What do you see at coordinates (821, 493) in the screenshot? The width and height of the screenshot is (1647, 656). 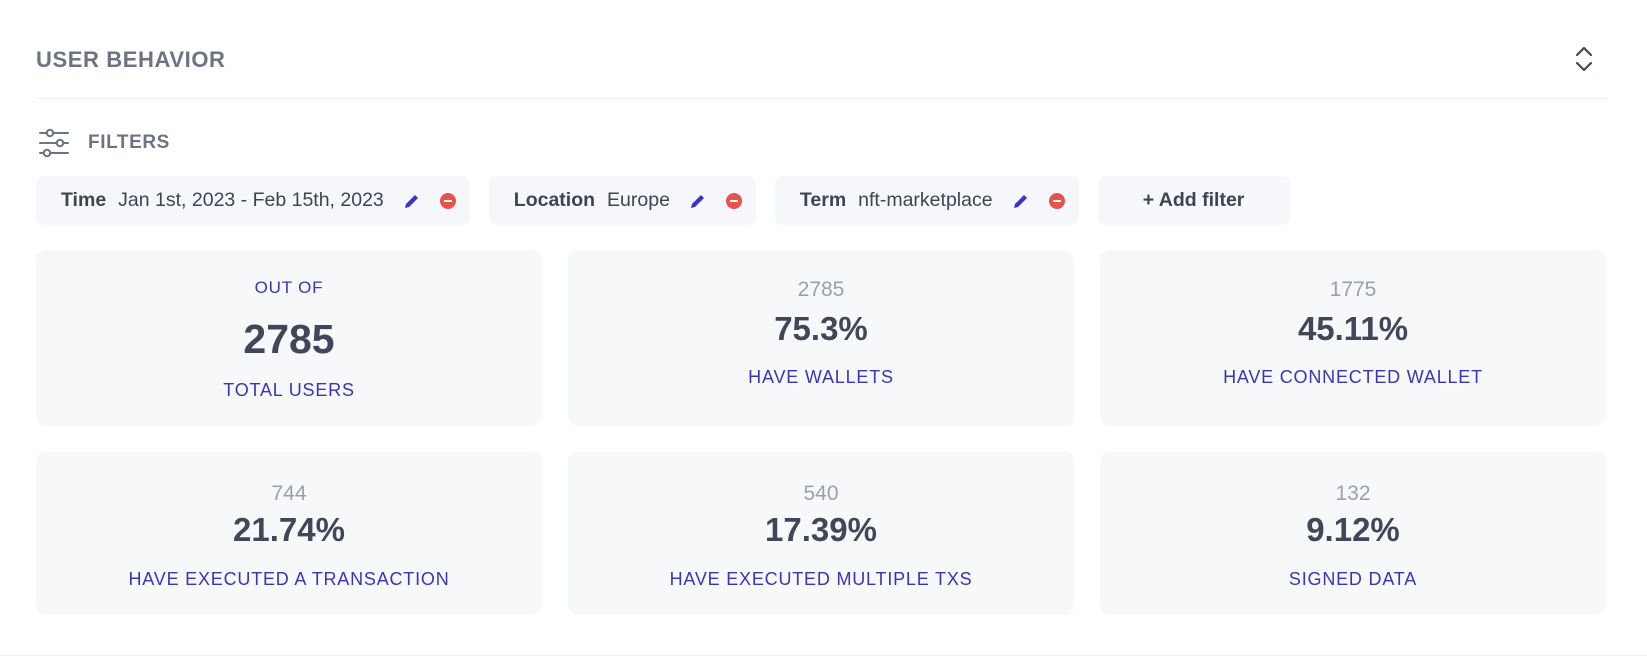 I see `metric-count: 540` at bounding box center [821, 493].